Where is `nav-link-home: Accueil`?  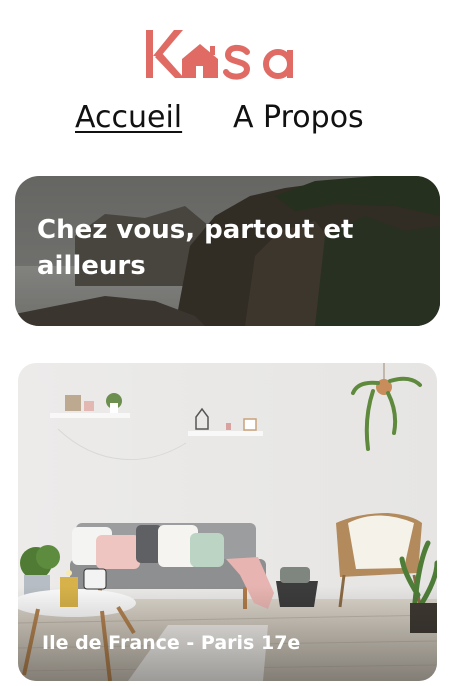 nav-link-home: Accueil is located at coordinates (128, 118).